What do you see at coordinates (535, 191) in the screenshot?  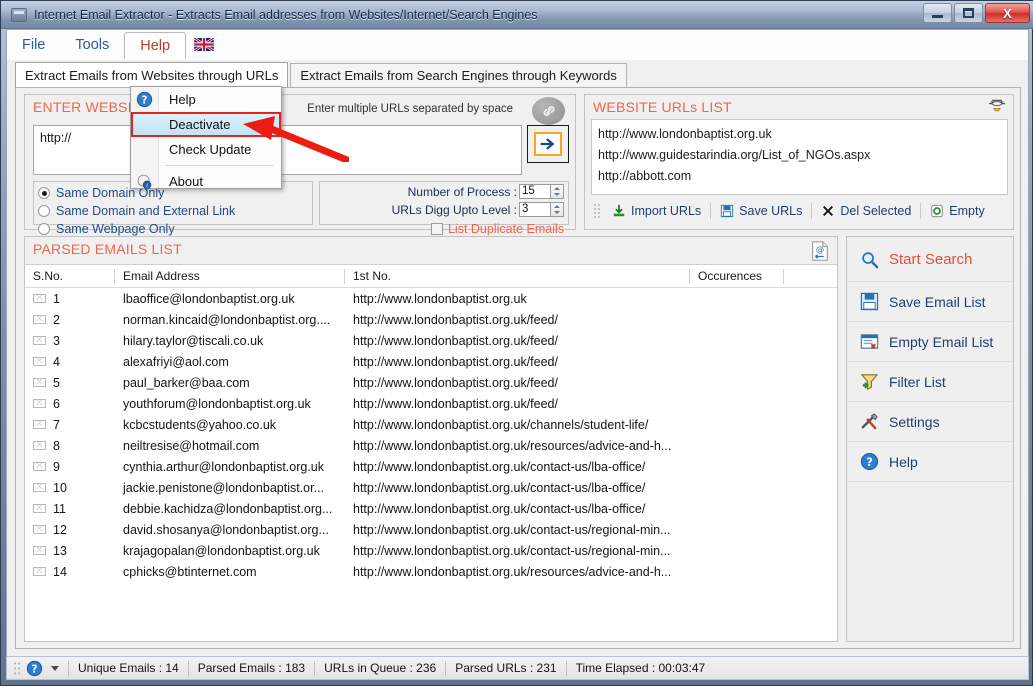 I see `number-of-process-input: 15` at bounding box center [535, 191].